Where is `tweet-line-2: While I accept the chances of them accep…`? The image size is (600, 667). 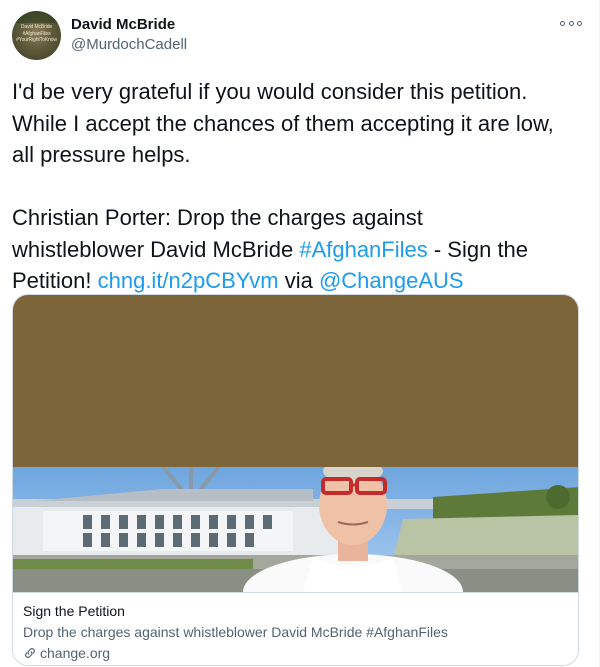 tweet-line-2: While I accept the chances of them accep… is located at coordinates (283, 123).